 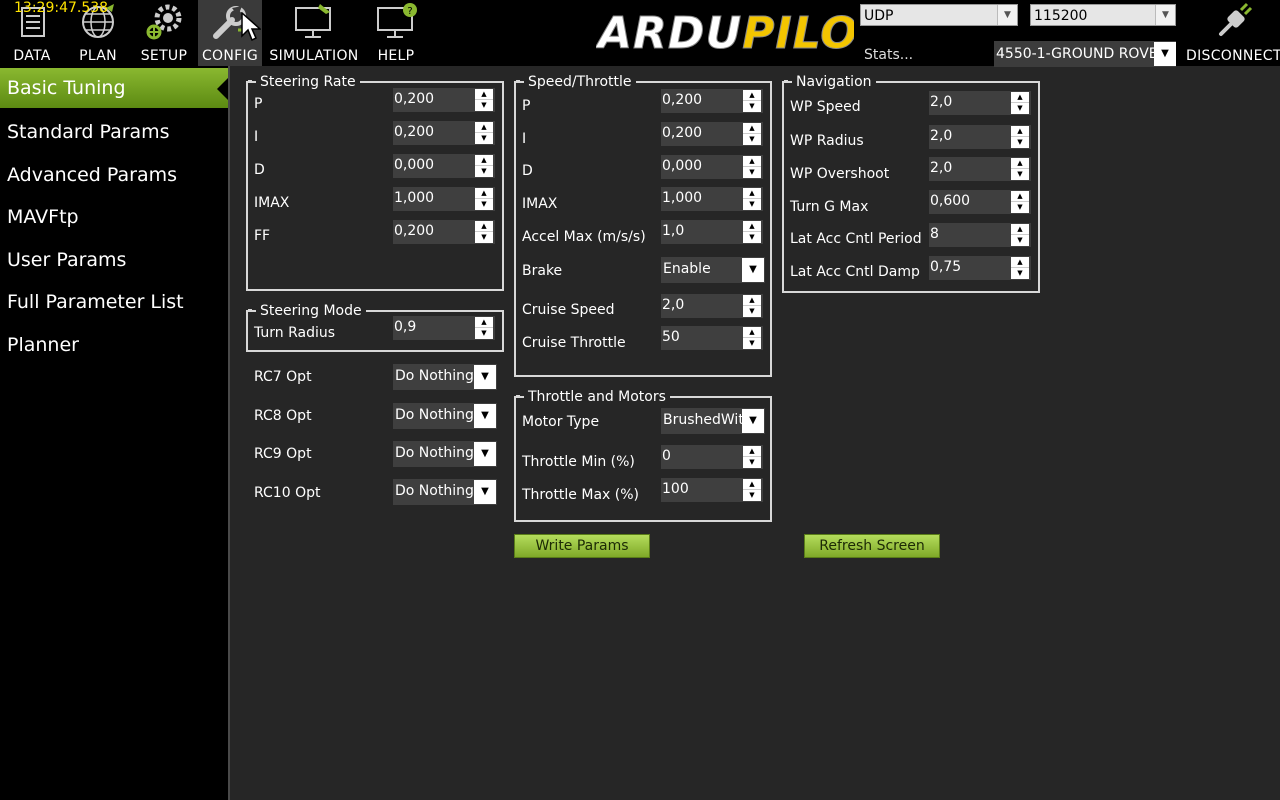 I want to click on steering-ff-input: 0,200 ▲ ▼, so click(x=444, y=232).